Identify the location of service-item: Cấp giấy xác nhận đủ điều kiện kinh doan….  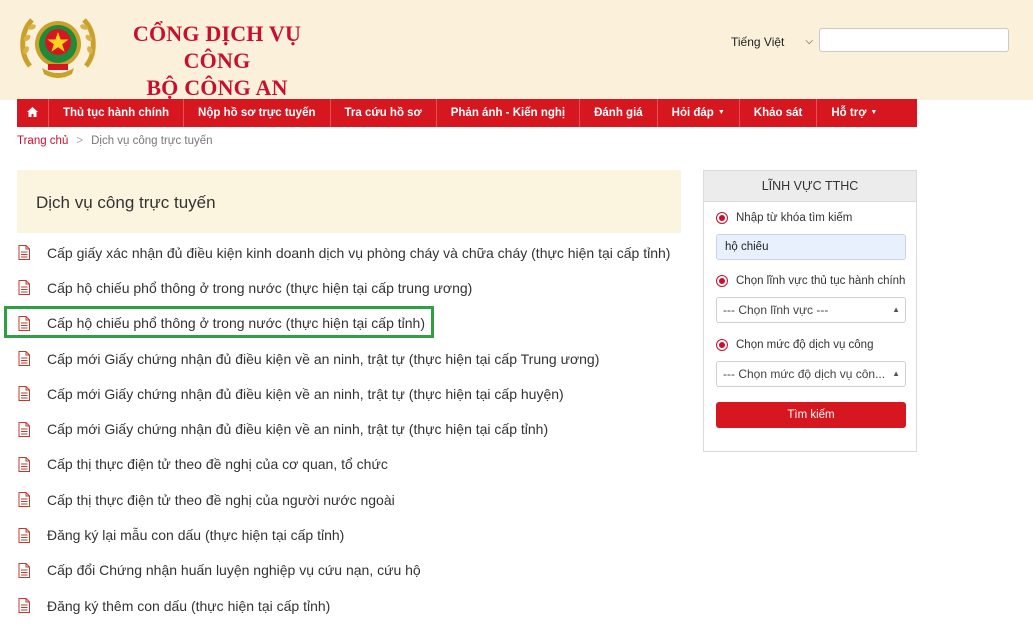
(357, 252).